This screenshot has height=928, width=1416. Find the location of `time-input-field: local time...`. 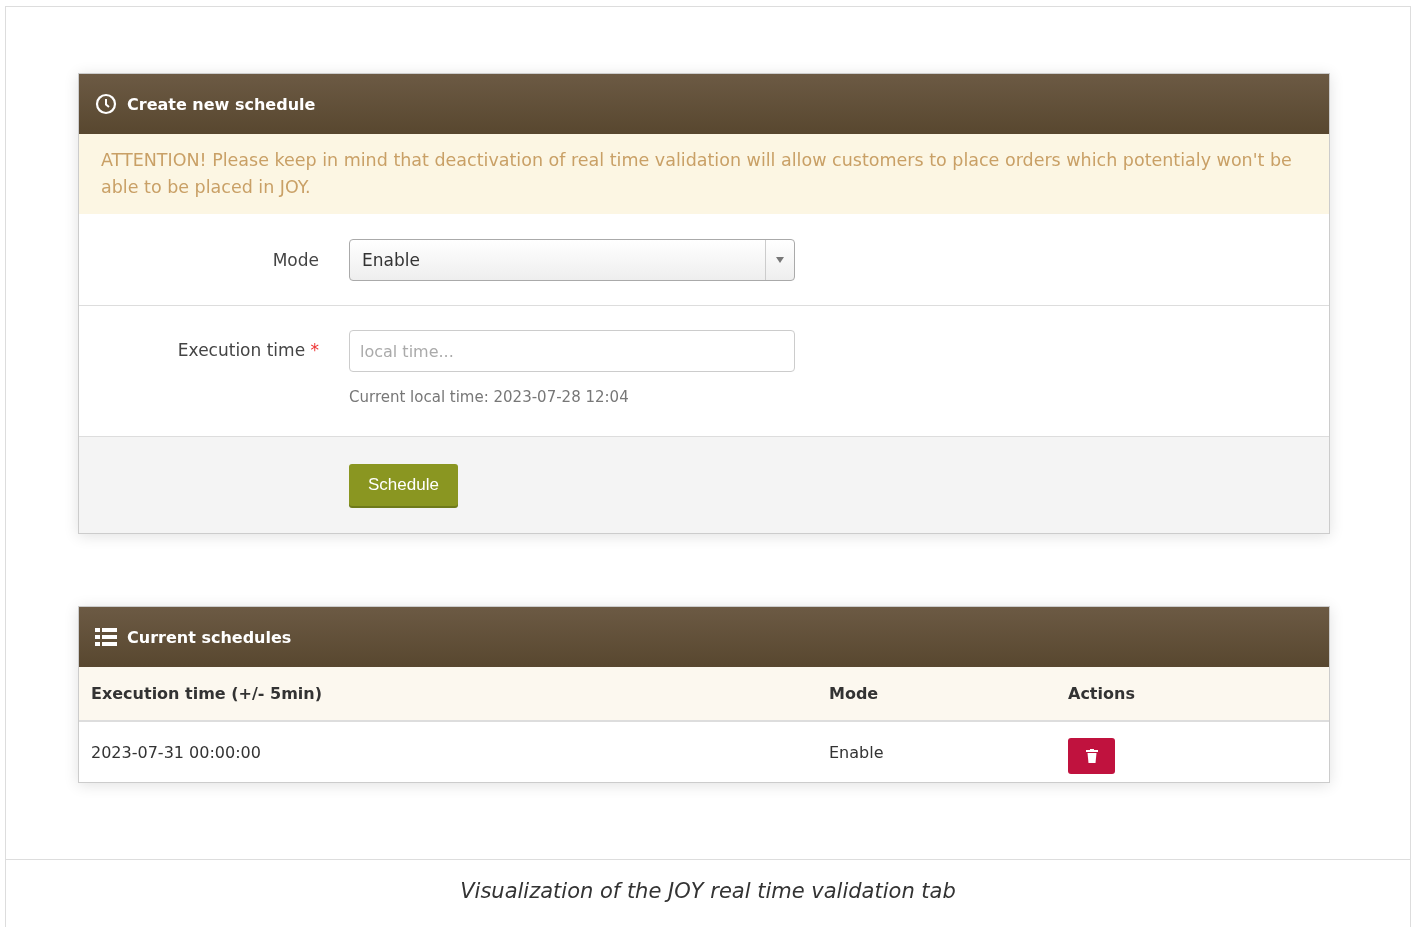

time-input-field: local time... is located at coordinates (572, 351).